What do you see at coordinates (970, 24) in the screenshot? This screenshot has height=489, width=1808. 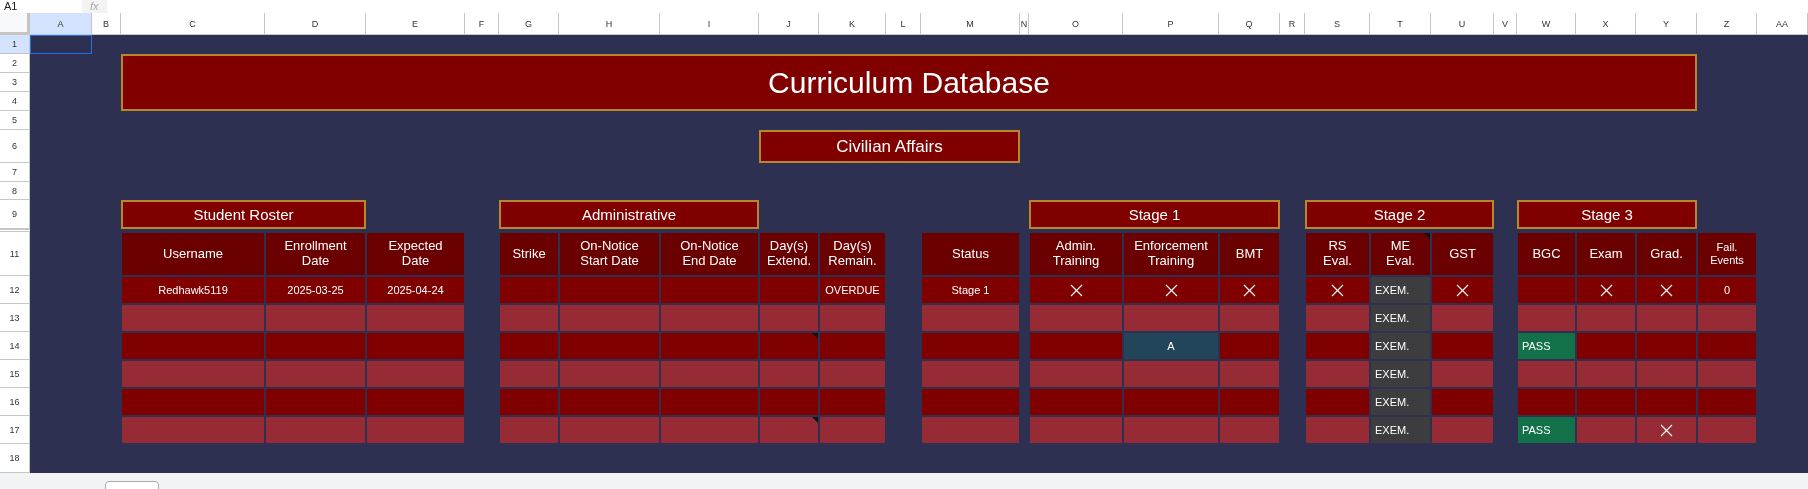 I see `column-header: M` at bounding box center [970, 24].